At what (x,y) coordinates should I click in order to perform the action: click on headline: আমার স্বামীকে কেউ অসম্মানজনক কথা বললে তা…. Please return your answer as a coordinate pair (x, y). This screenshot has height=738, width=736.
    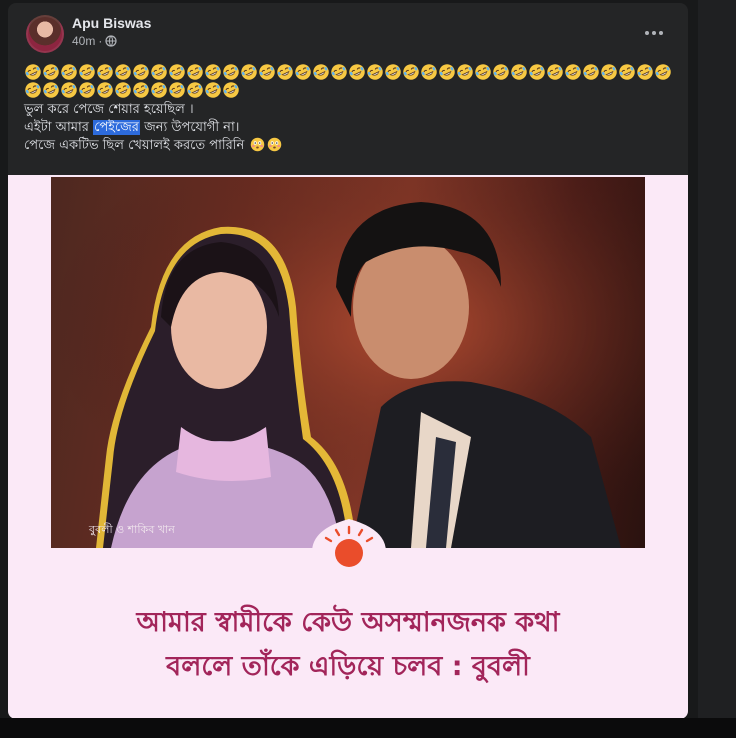
    Looking at the image, I should click on (348, 645).